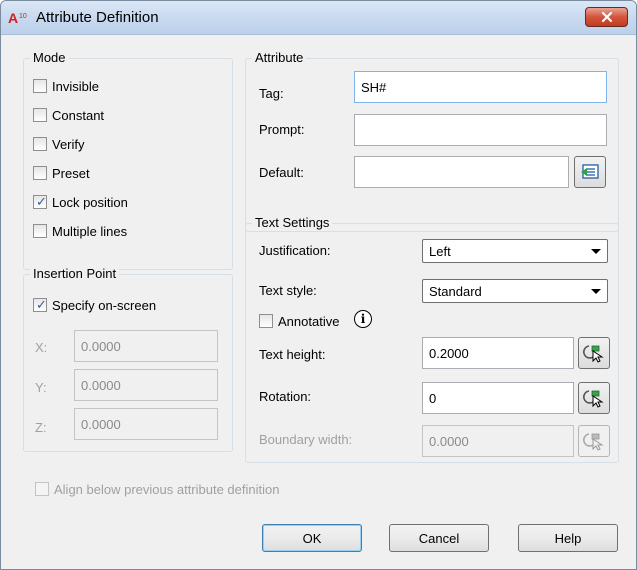 This screenshot has width=637, height=570. I want to click on ok-button: OK, so click(312, 538).